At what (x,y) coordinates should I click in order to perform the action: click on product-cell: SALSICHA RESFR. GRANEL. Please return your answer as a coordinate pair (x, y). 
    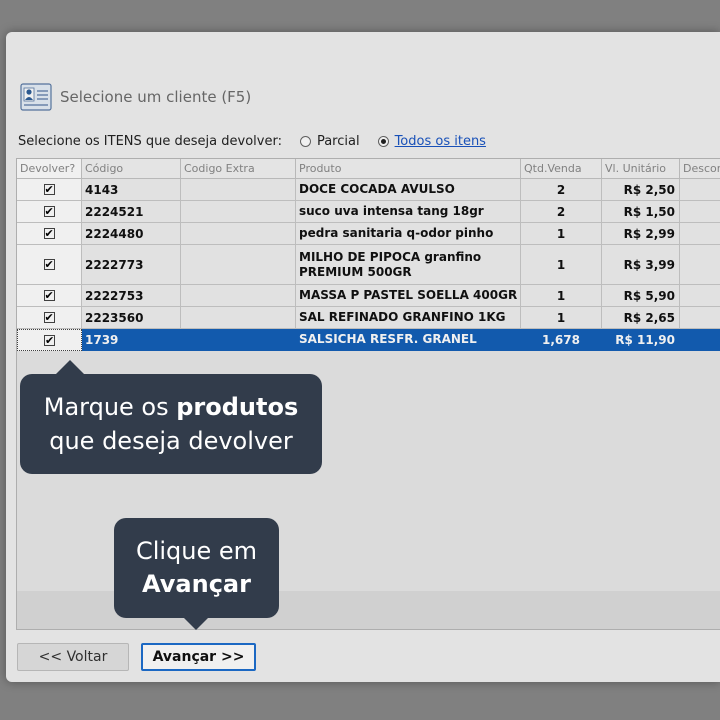
    Looking at the image, I should click on (408, 340).